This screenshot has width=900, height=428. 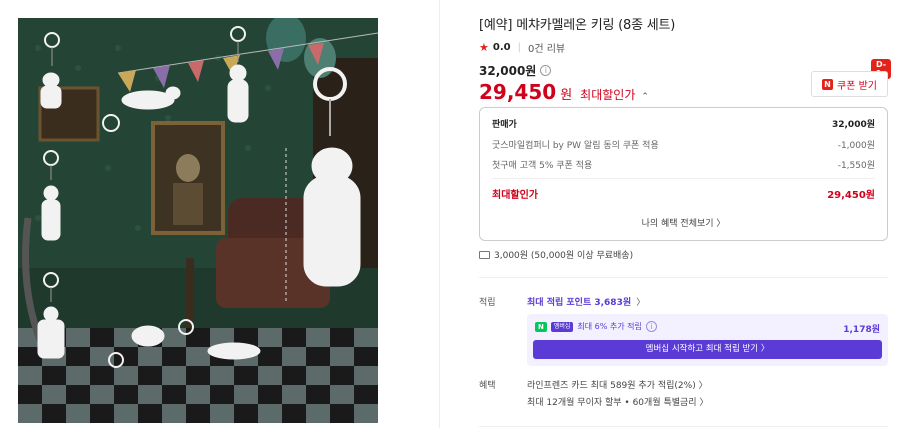 What do you see at coordinates (641, 303) in the screenshot?
I see `chevron-right-icon: 〉` at bounding box center [641, 303].